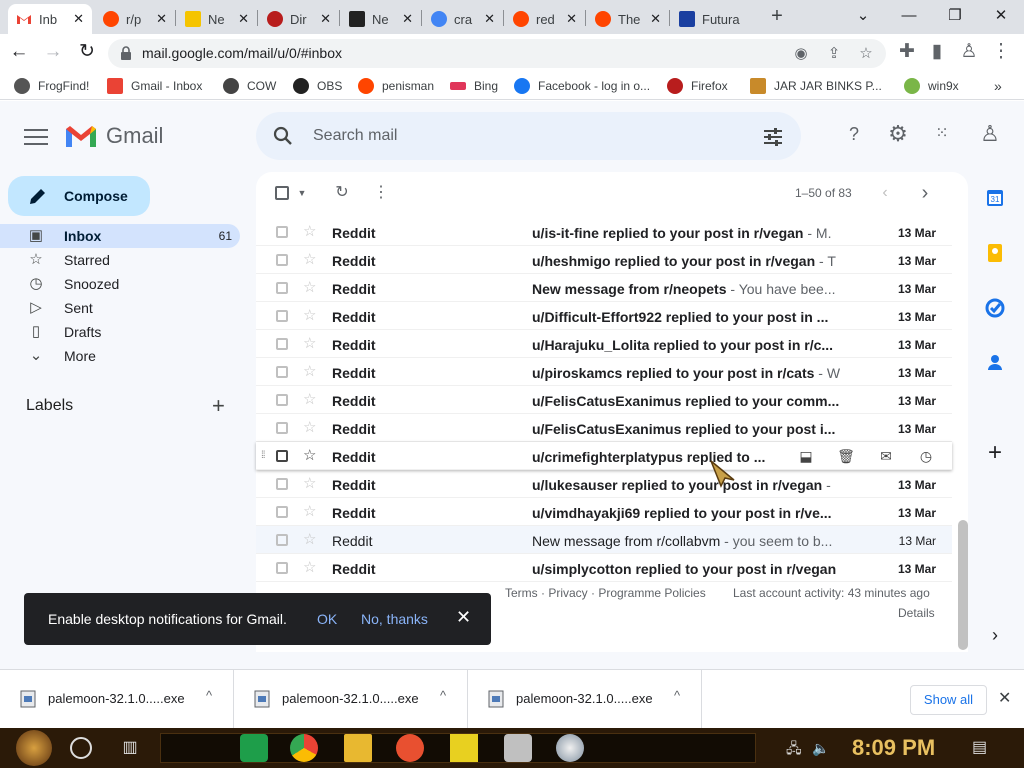  I want to click on sheets-app-icon, so click(254, 748).